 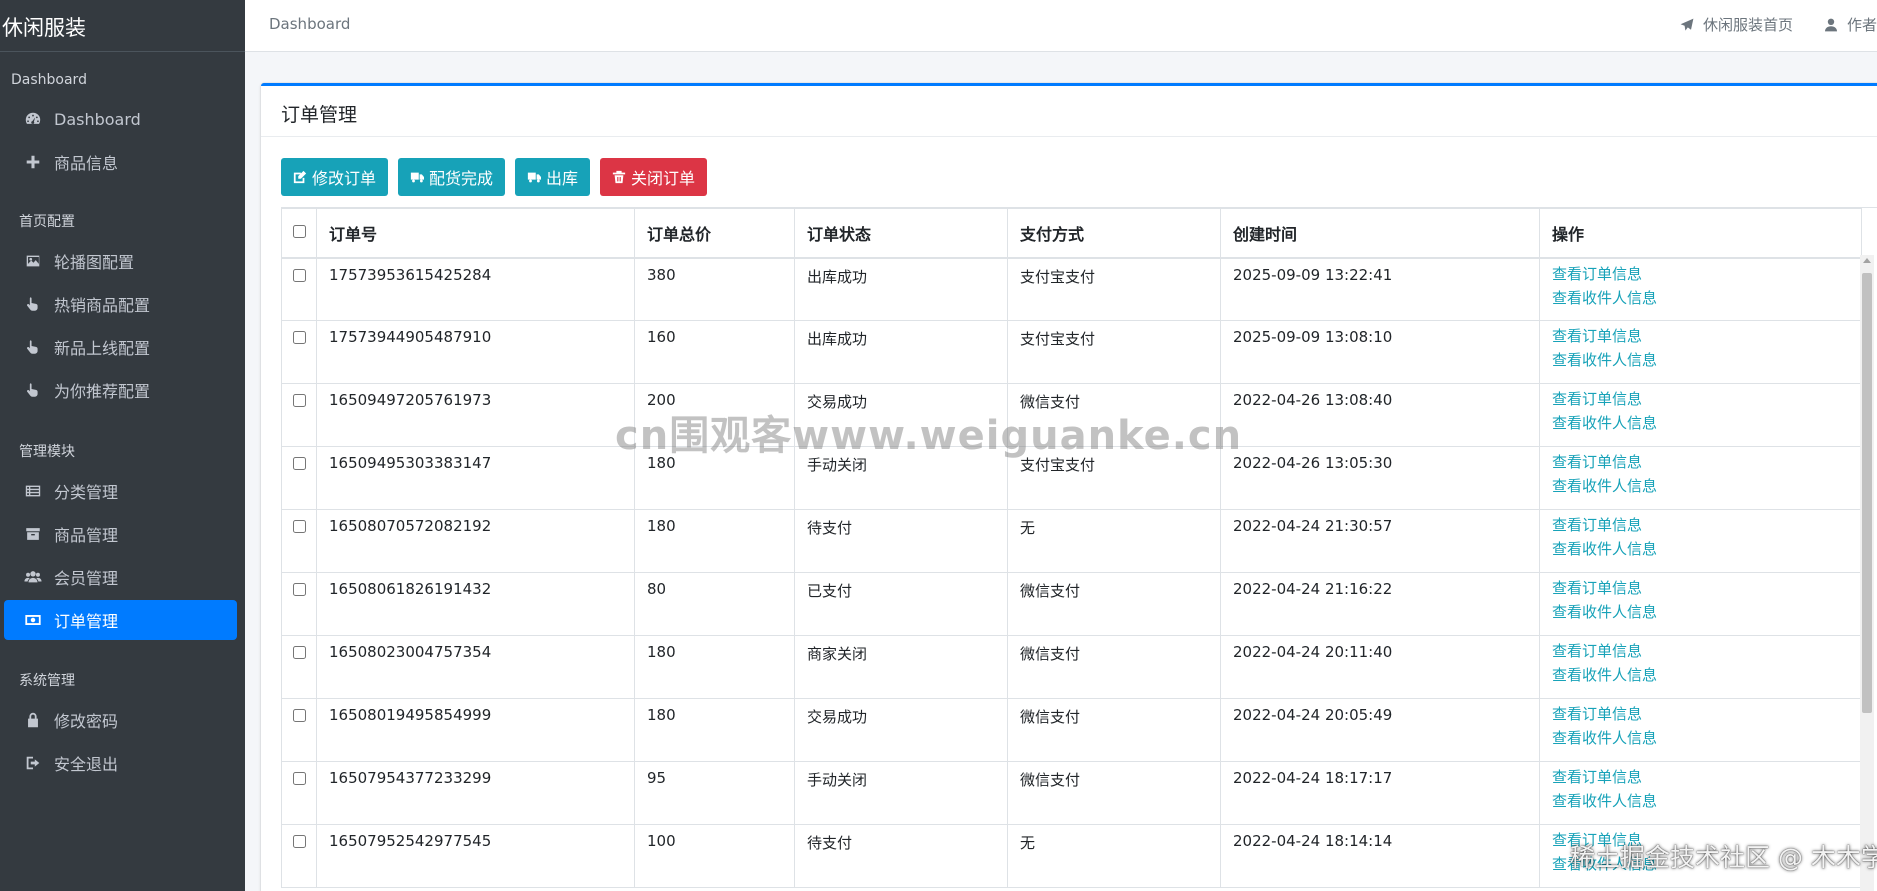 I want to click on users-icon, so click(x=33, y=577).